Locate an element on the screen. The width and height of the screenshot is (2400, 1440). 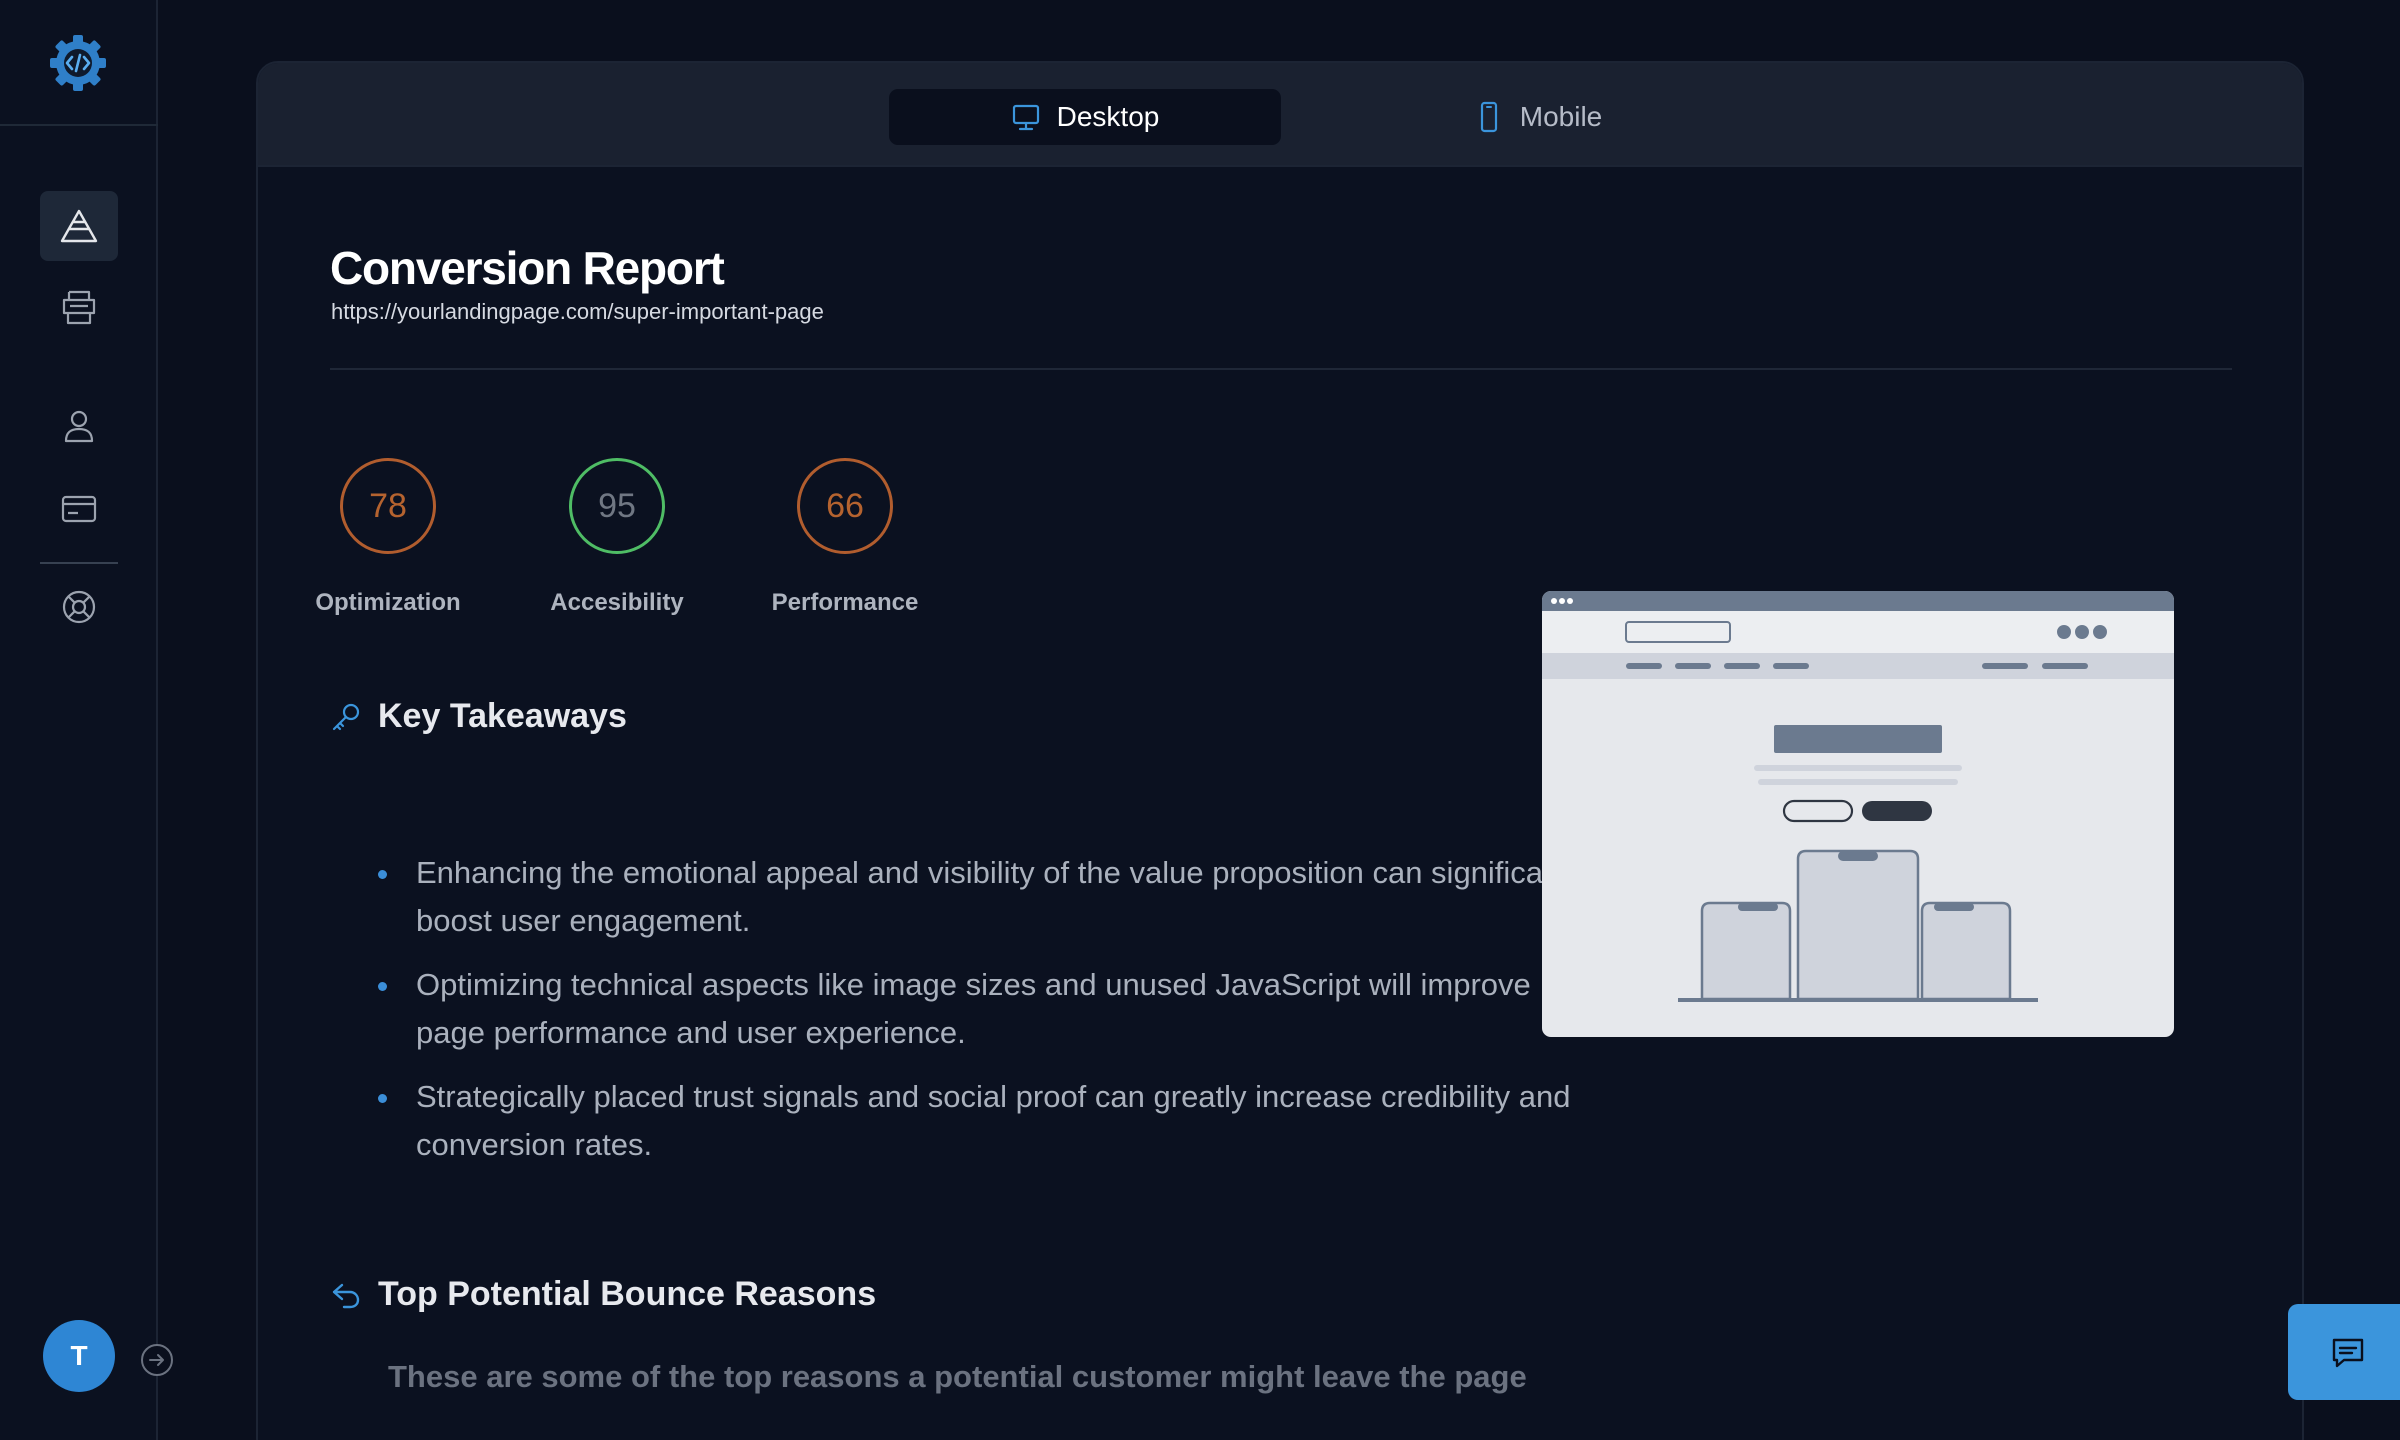
sidebar-item-pyramid is located at coordinates (79, 226).